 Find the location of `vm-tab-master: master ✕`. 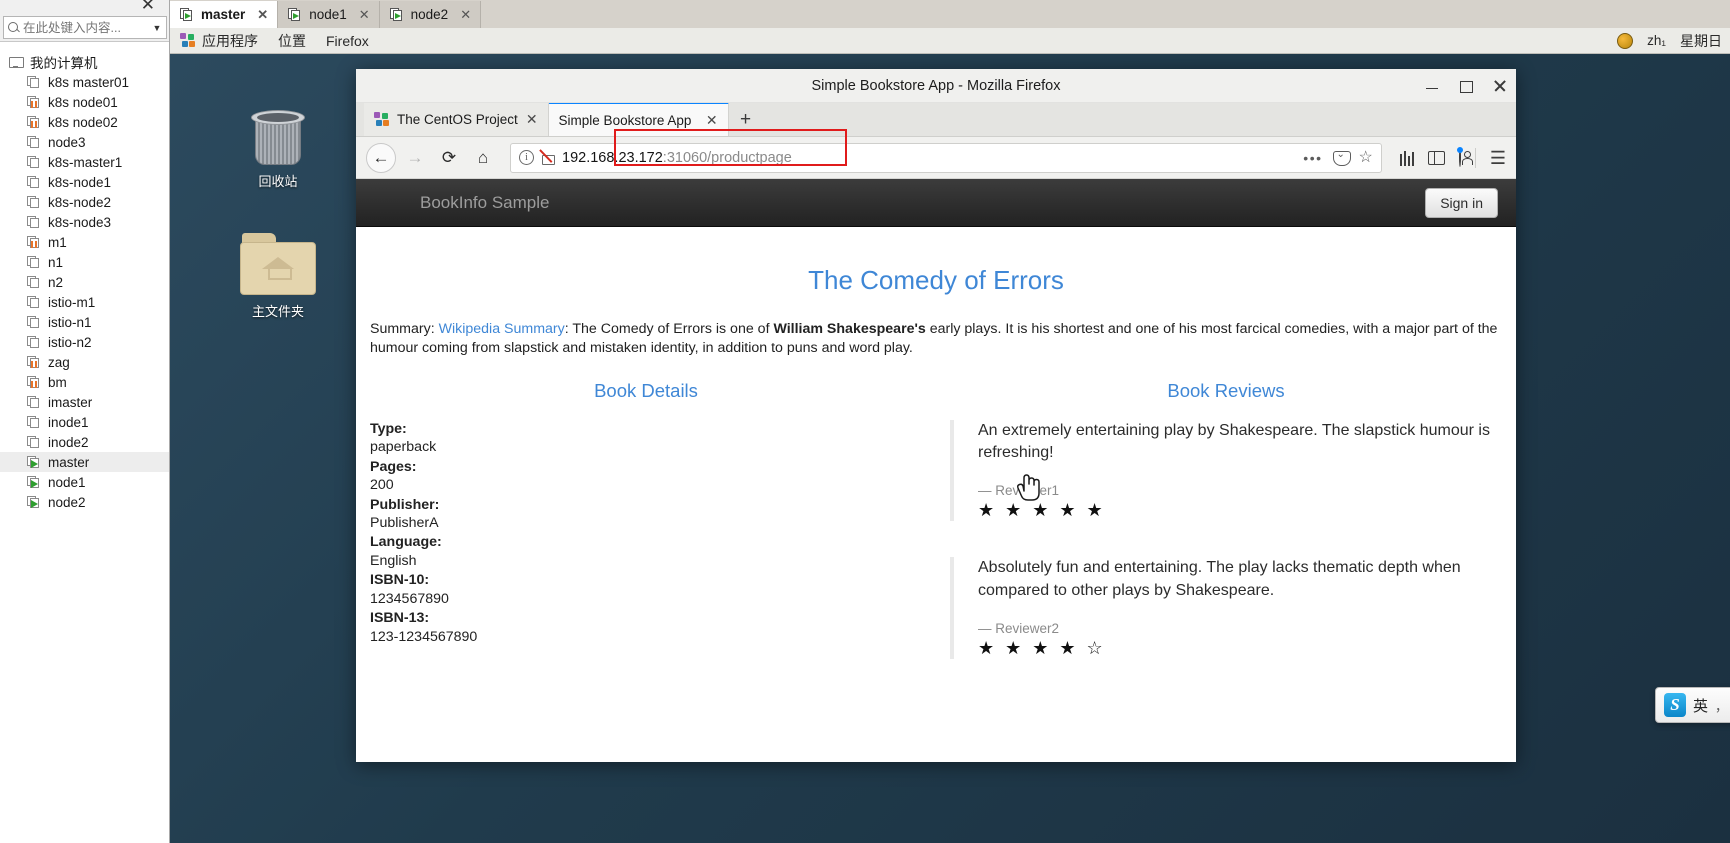

vm-tab-master: master ✕ is located at coordinates (224, 14).